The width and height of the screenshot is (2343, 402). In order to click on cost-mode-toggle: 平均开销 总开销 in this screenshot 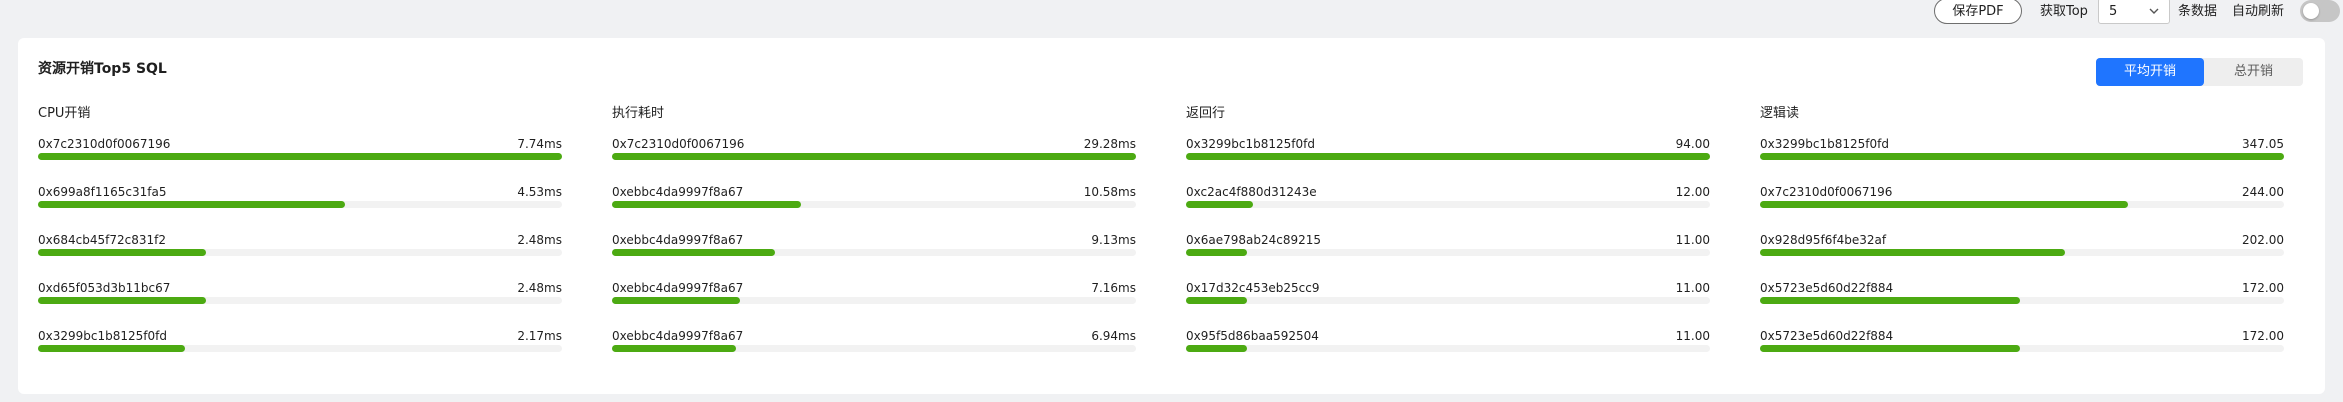, I will do `click(2199, 72)`.